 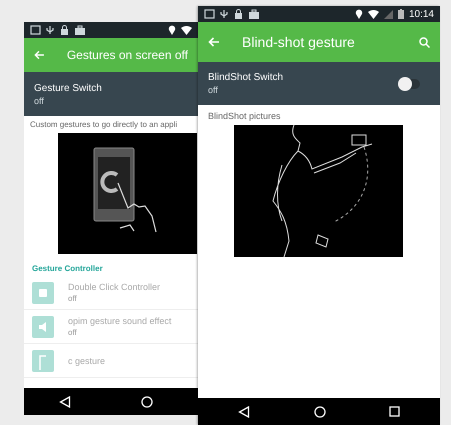 I want to click on clock-time: 10:14, so click(x=421, y=14).